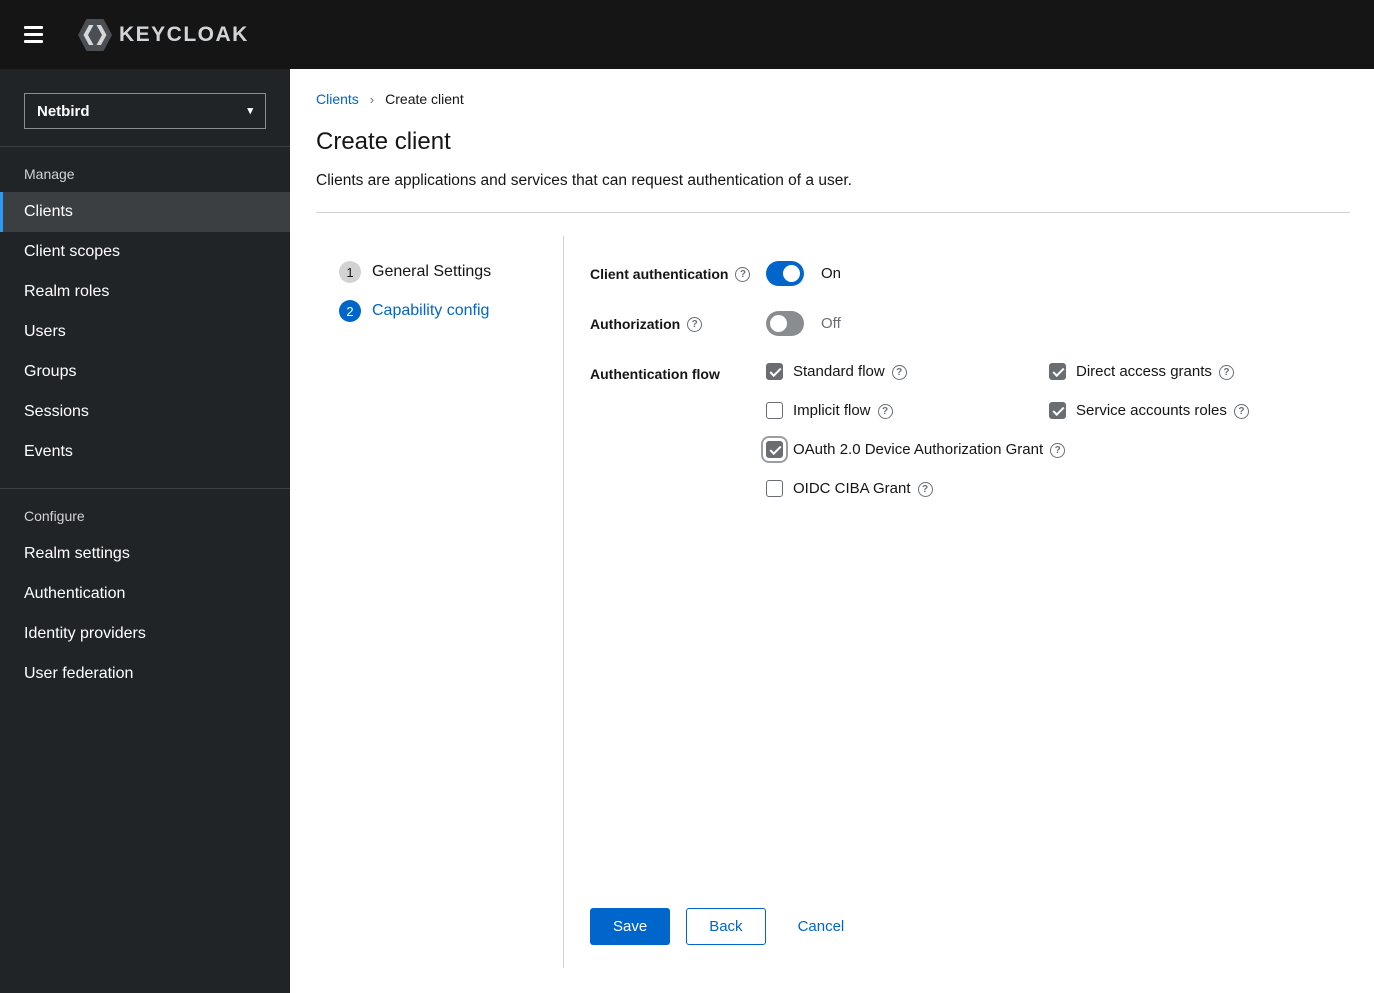  I want to click on authentication-flow-label: Authentication flow, so click(678, 634).